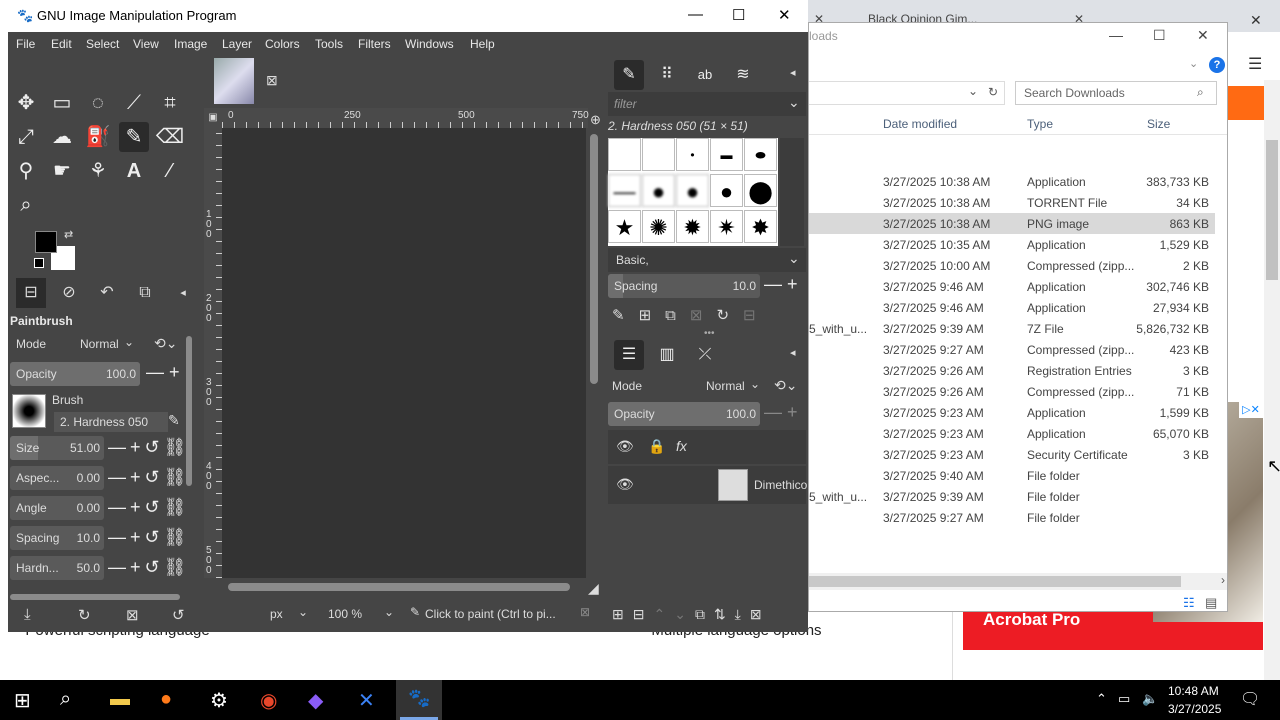 The width and height of the screenshot is (1280, 720). I want to click on edit-brush-icon: ✎, so click(174, 420).